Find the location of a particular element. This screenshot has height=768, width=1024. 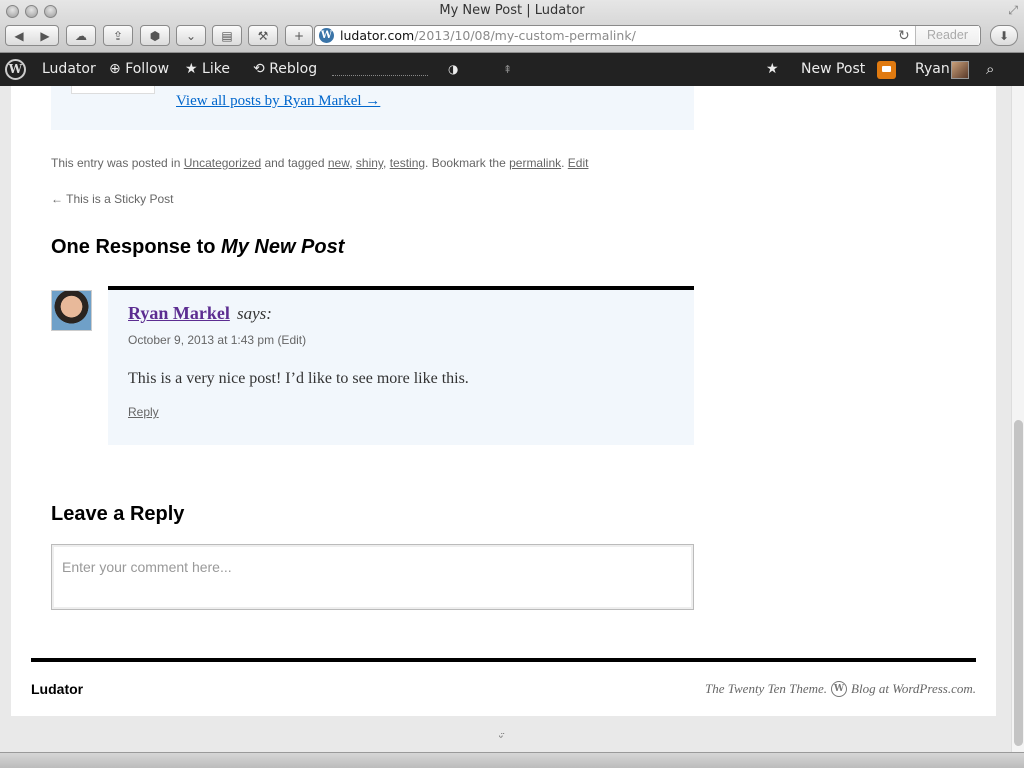

scroll-top-icon: ⇞ is located at coordinates (507, 69).